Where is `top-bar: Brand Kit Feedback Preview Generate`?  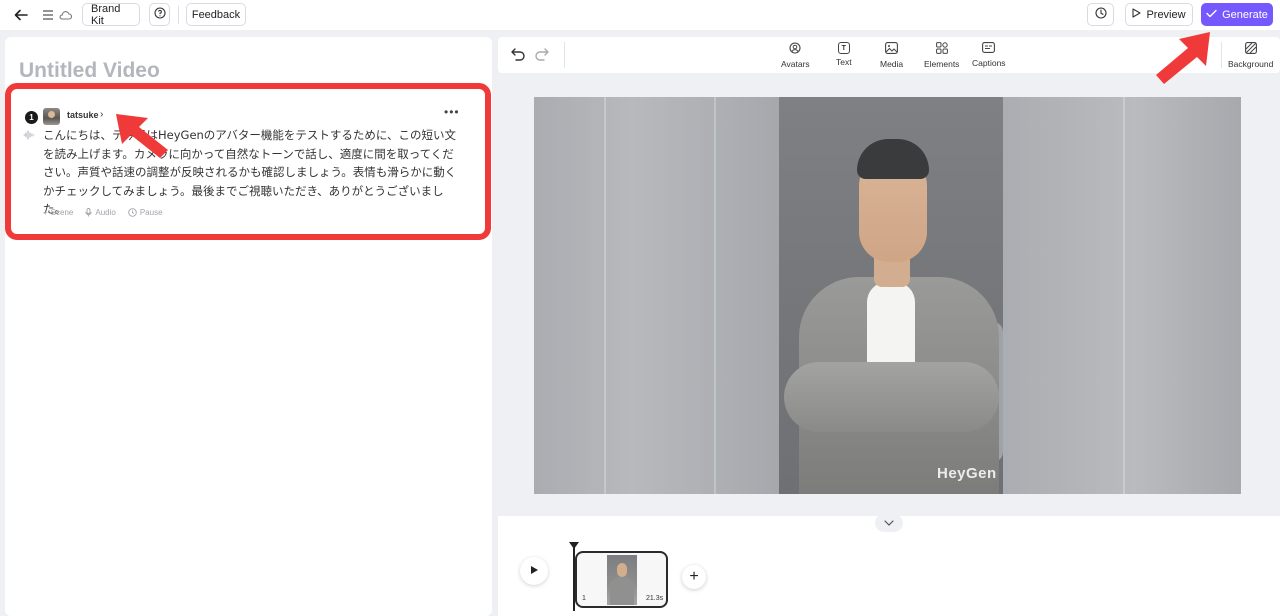
top-bar: Brand Kit Feedback Preview Generate is located at coordinates (640, 15).